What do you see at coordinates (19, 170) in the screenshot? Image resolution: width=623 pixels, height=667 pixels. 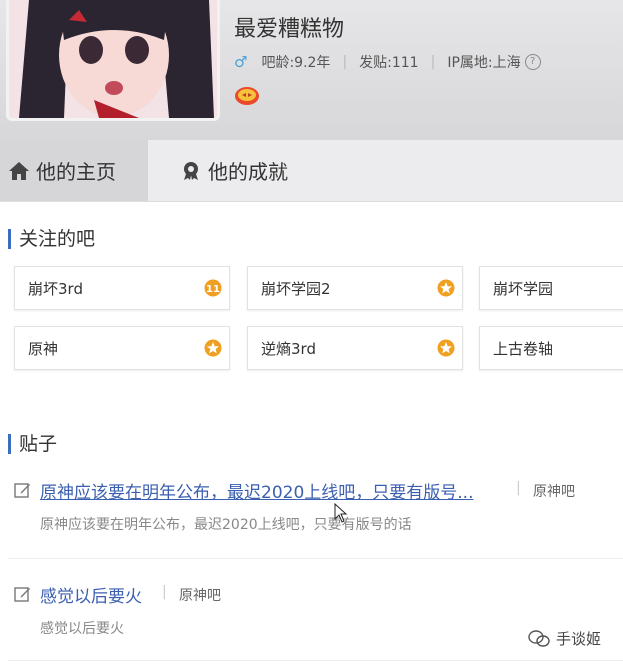 I see `home-icon` at bounding box center [19, 170].